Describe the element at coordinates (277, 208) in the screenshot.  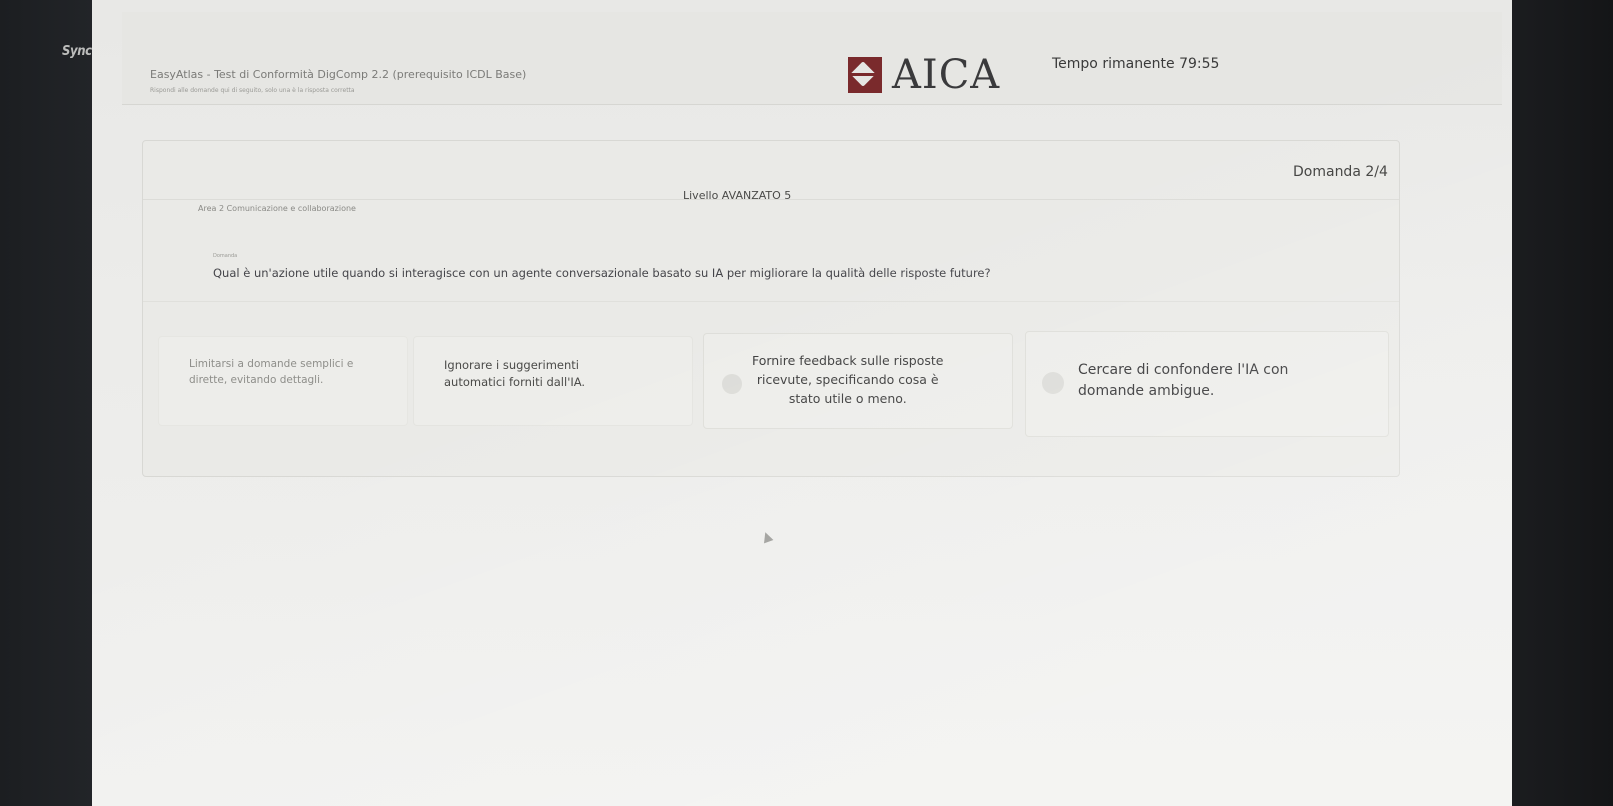
I see `question-area: Area 2 Comunicazione e collaborazione` at that location.